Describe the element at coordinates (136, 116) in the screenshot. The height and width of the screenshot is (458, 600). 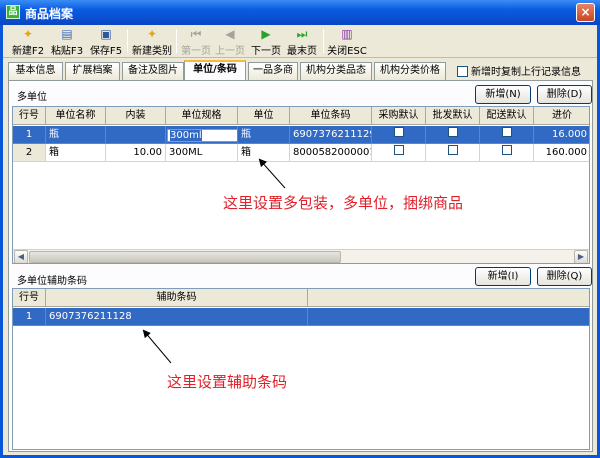
I see `col-inner: 内装` at that location.